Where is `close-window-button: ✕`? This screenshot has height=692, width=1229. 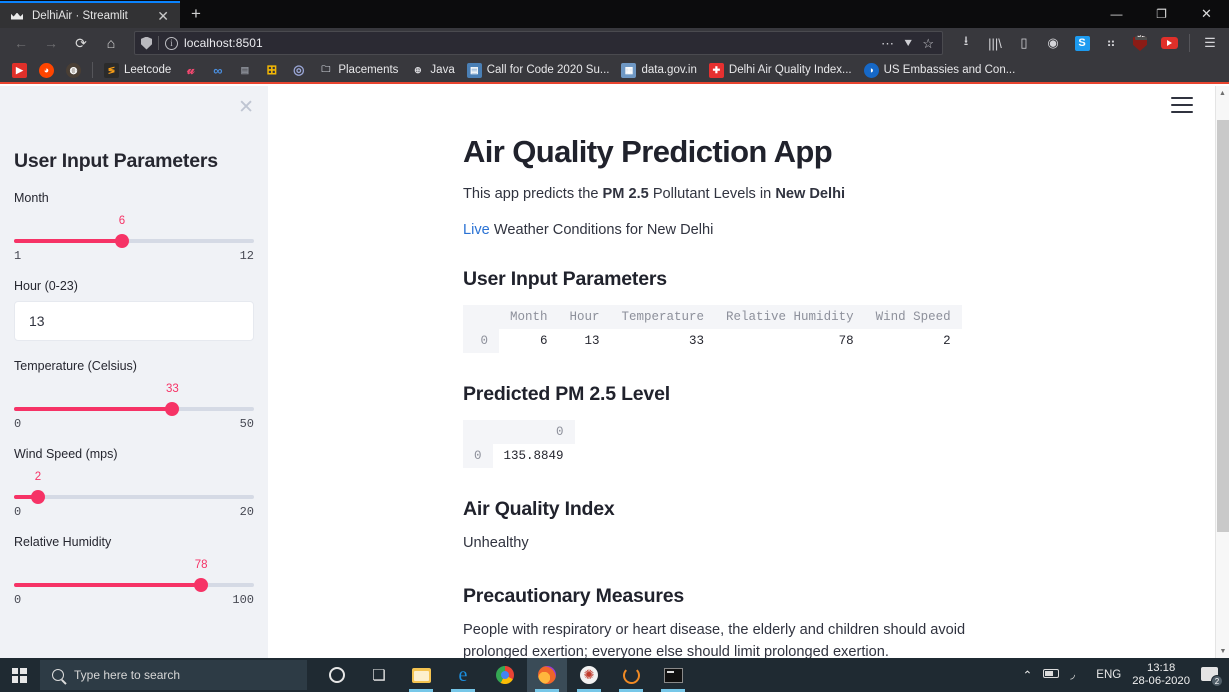 close-window-button: ✕ is located at coordinates (1206, 14).